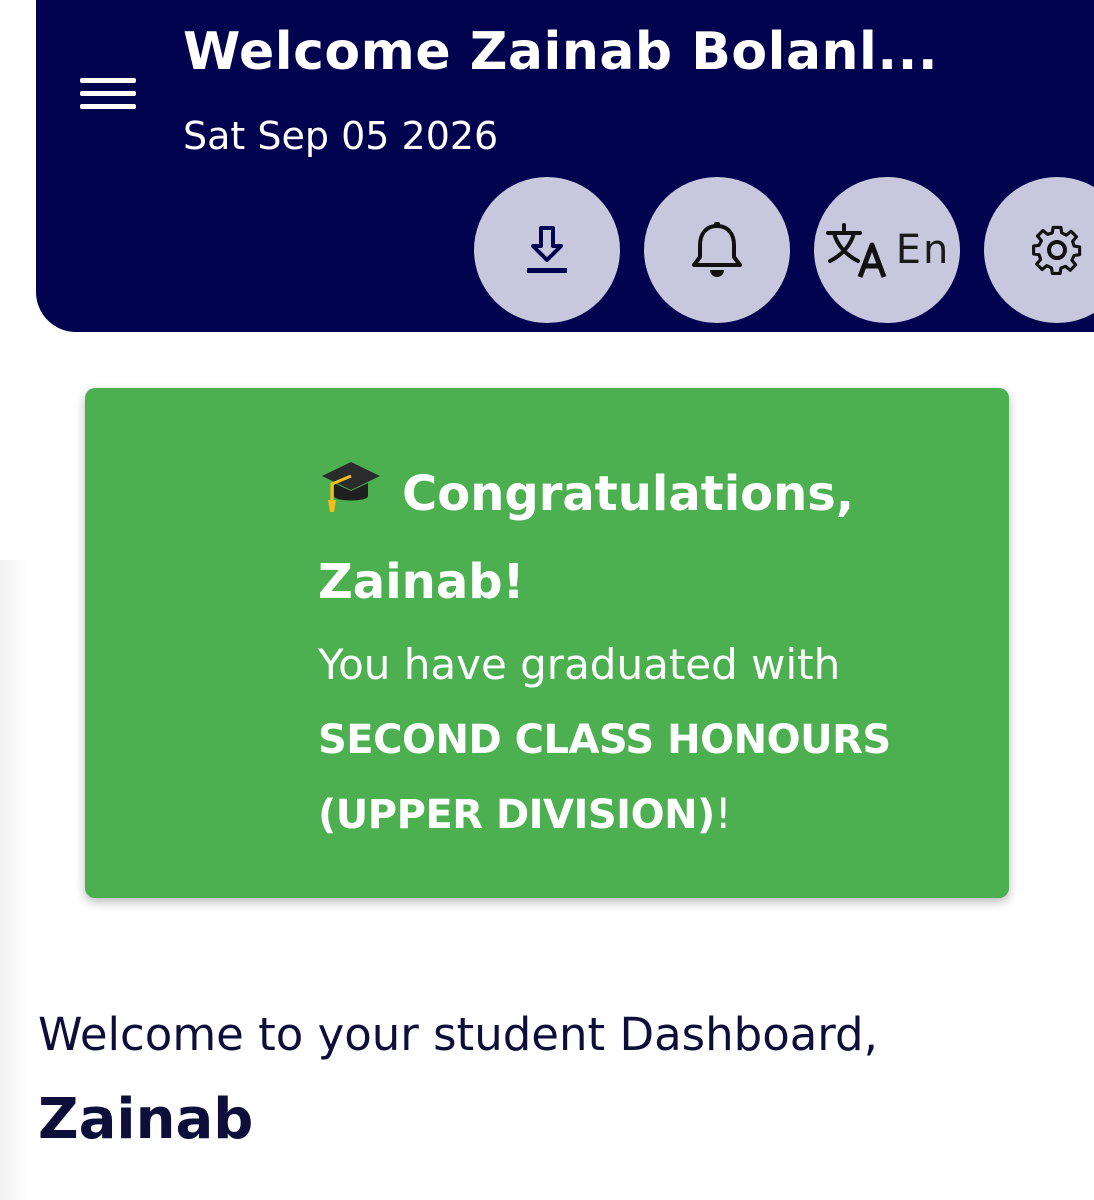  I want to click on welcome-text: Welcome to your student Dashboard,, so click(458, 1034).